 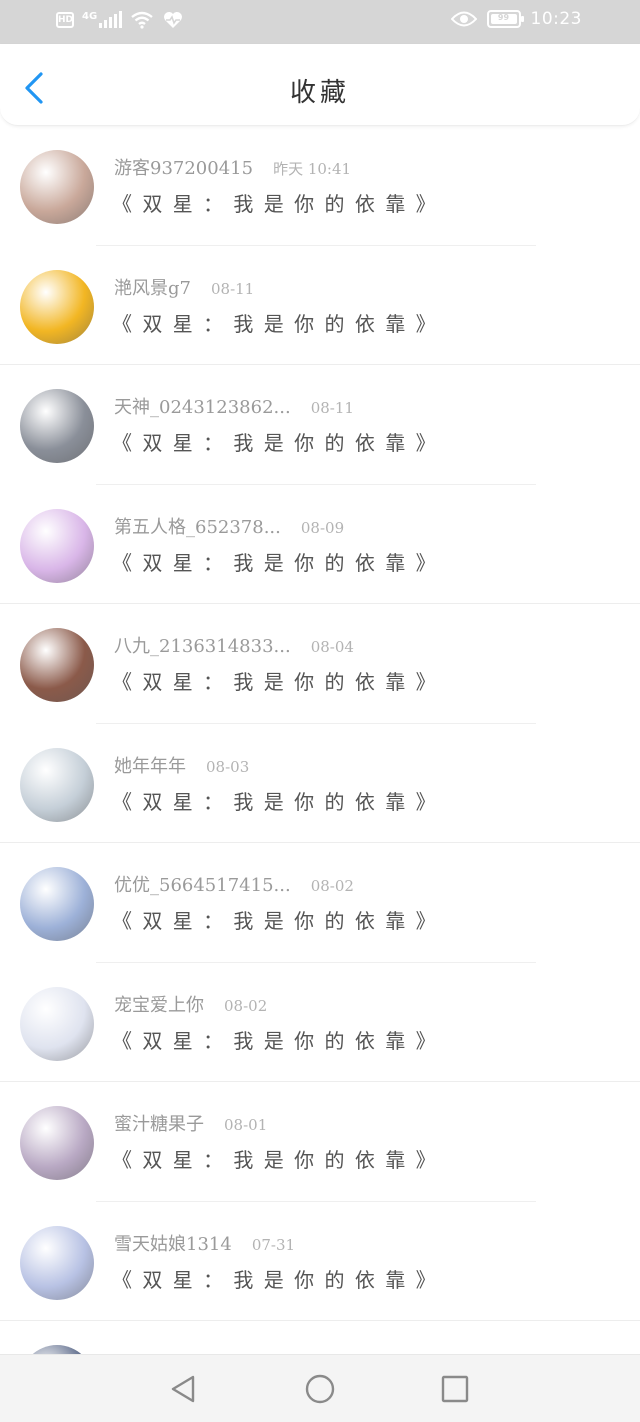 I want to click on username: 蜜汁糖果子, so click(x=159, y=1123).